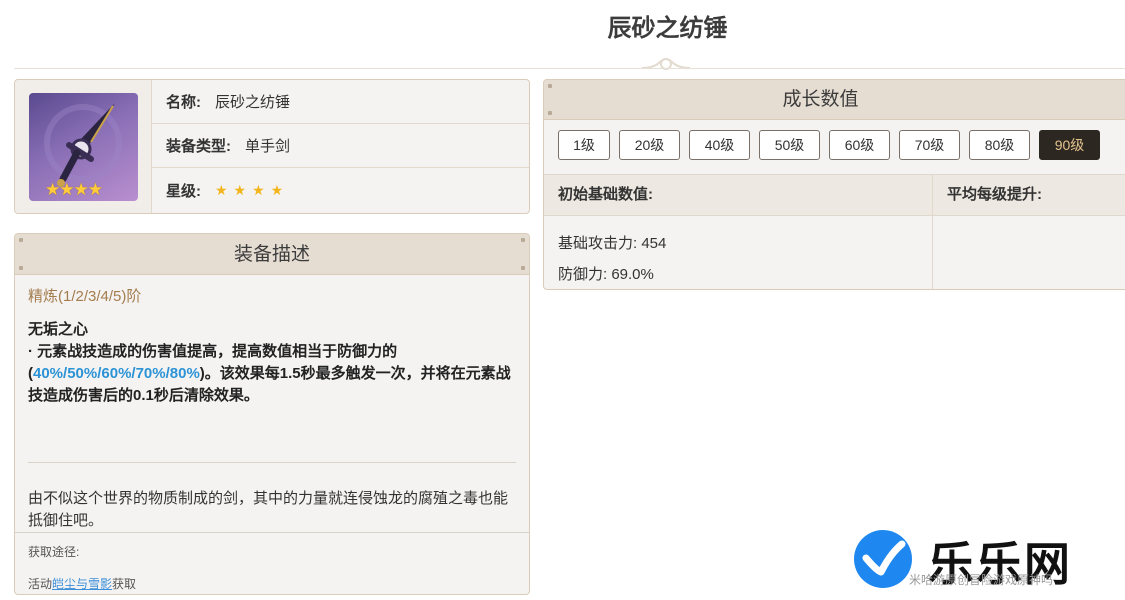 The height and width of the screenshot is (600, 1125). What do you see at coordinates (268, 146) in the screenshot?
I see `type-value: 单手剑` at bounding box center [268, 146].